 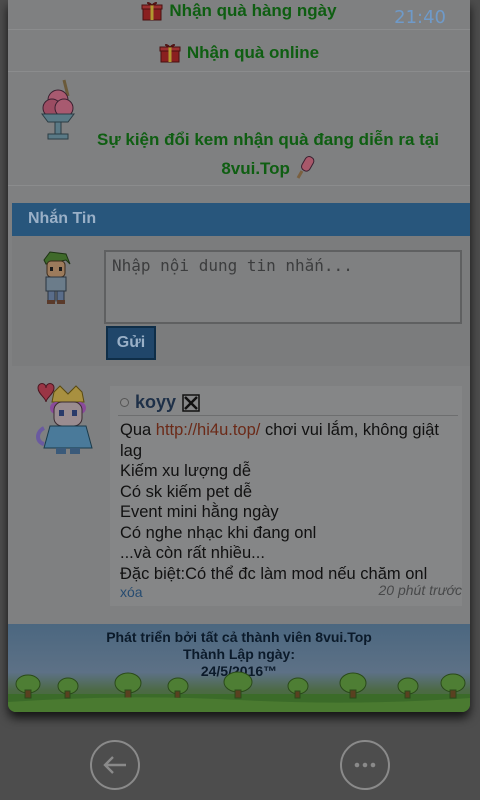 I want to click on post-line: Có sk kiếm pet dễ, so click(x=186, y=491).